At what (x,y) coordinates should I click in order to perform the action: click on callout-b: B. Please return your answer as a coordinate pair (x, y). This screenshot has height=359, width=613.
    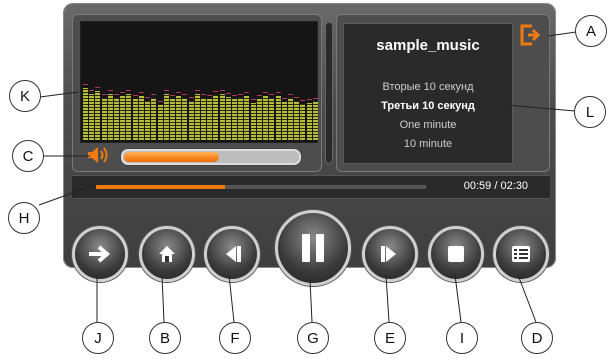
    Looking at the image, I should click on (165, 338).